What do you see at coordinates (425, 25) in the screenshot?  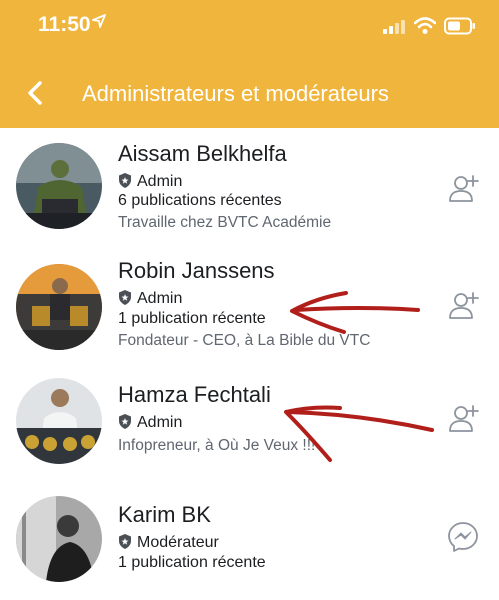 I see `wifi-icon` at bounding box center [425, 25].